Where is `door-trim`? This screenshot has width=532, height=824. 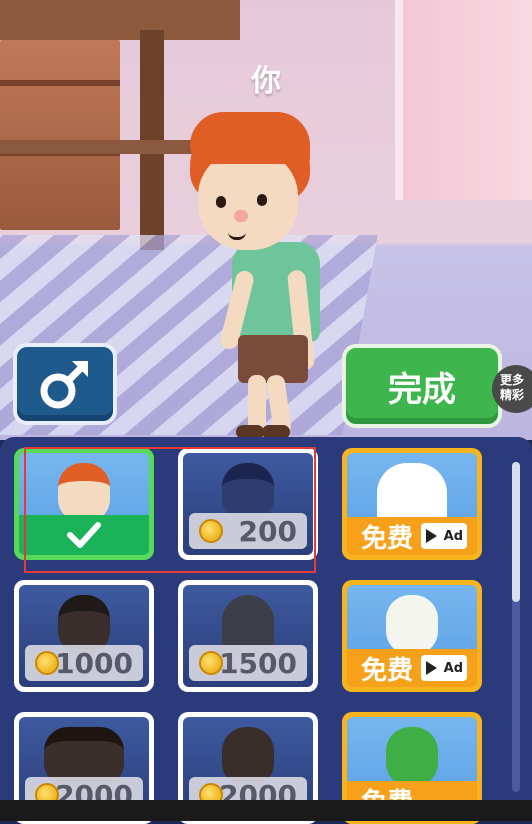 door-trim is located at coordinates (399, 100).